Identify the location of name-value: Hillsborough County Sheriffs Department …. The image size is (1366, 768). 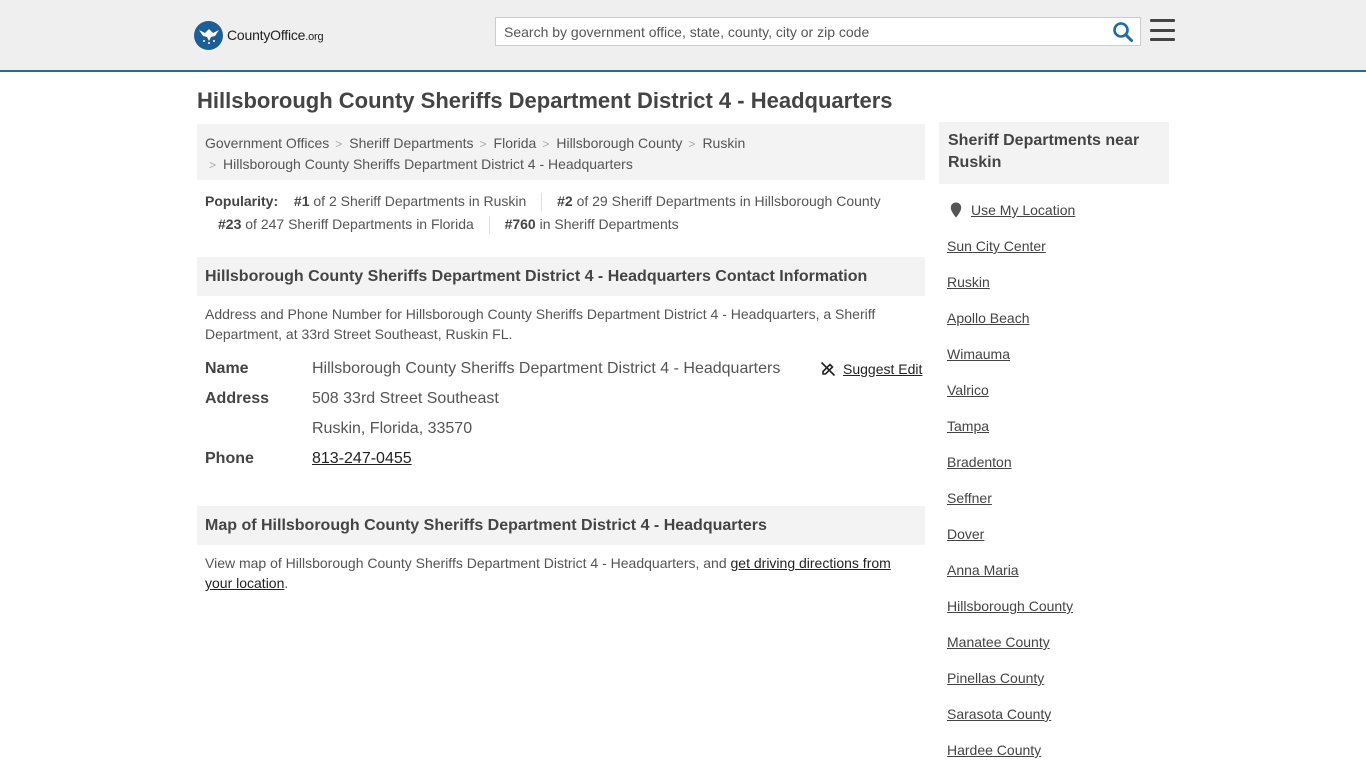
(546, 368).